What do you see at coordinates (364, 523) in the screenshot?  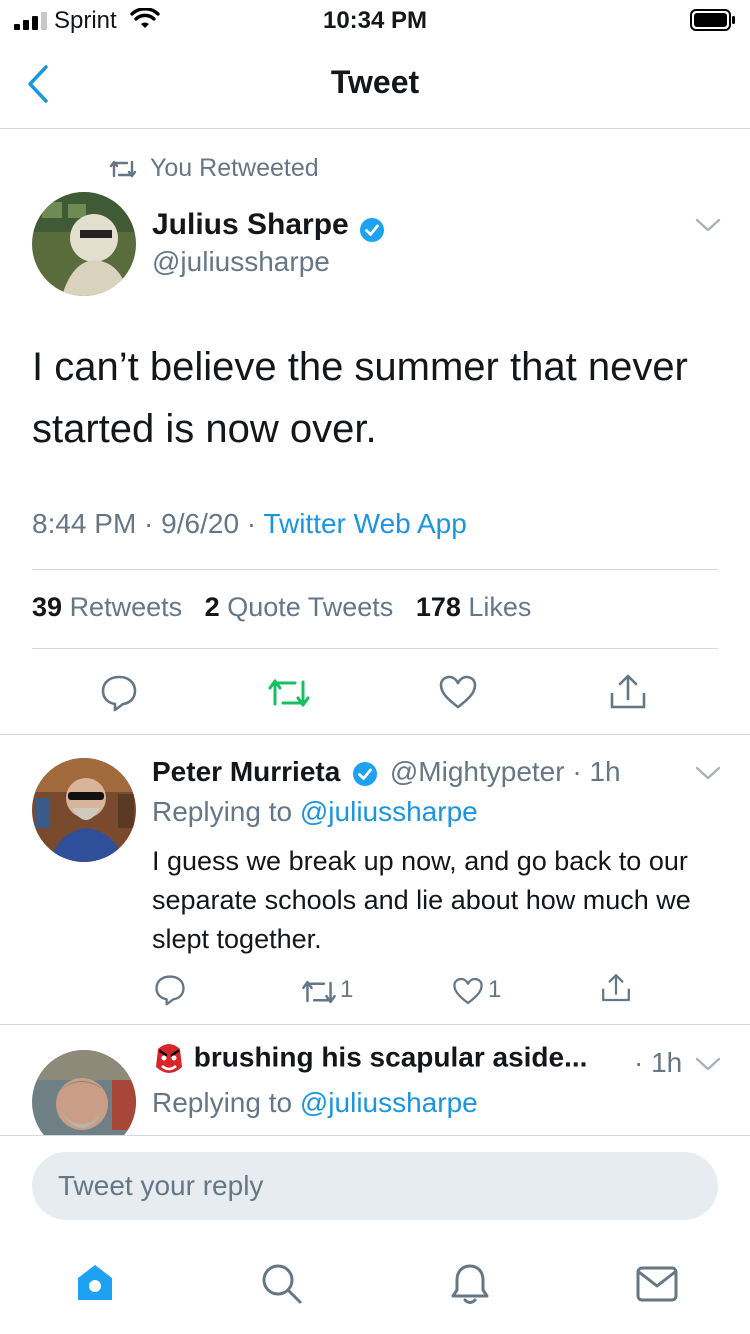 I see `tweet-source-link: Twitter Web App` at bounding box center [364, 523].